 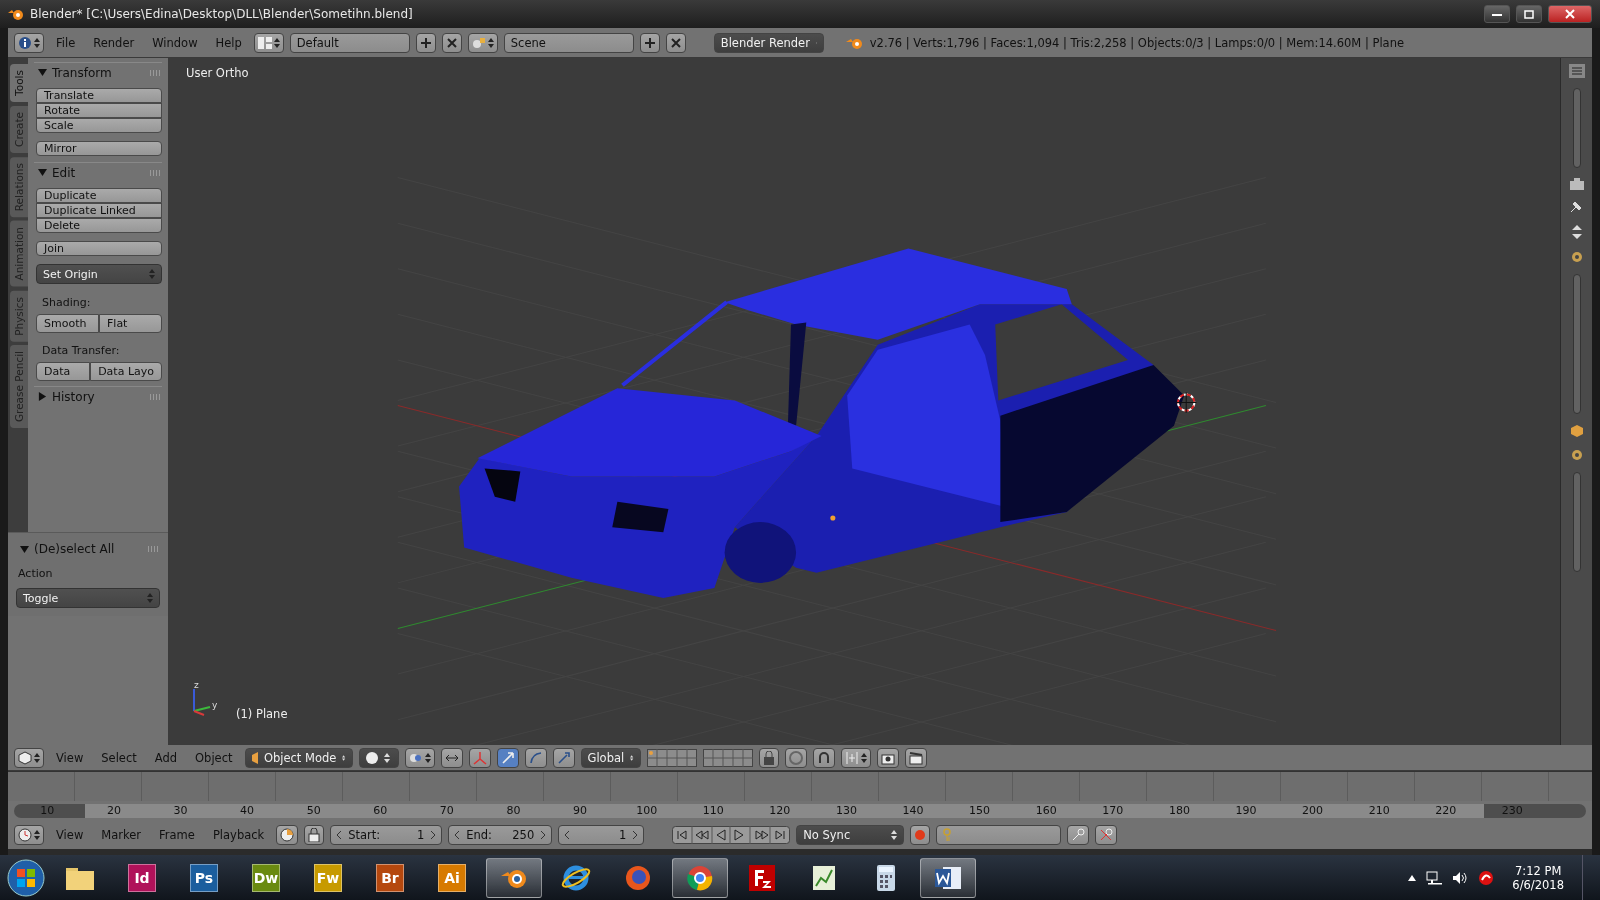 What do you see at coordinates (768, 42) in the screenshot?
I see `render-engine-dropdown: Blender Render` at bounding box center [768, 42].